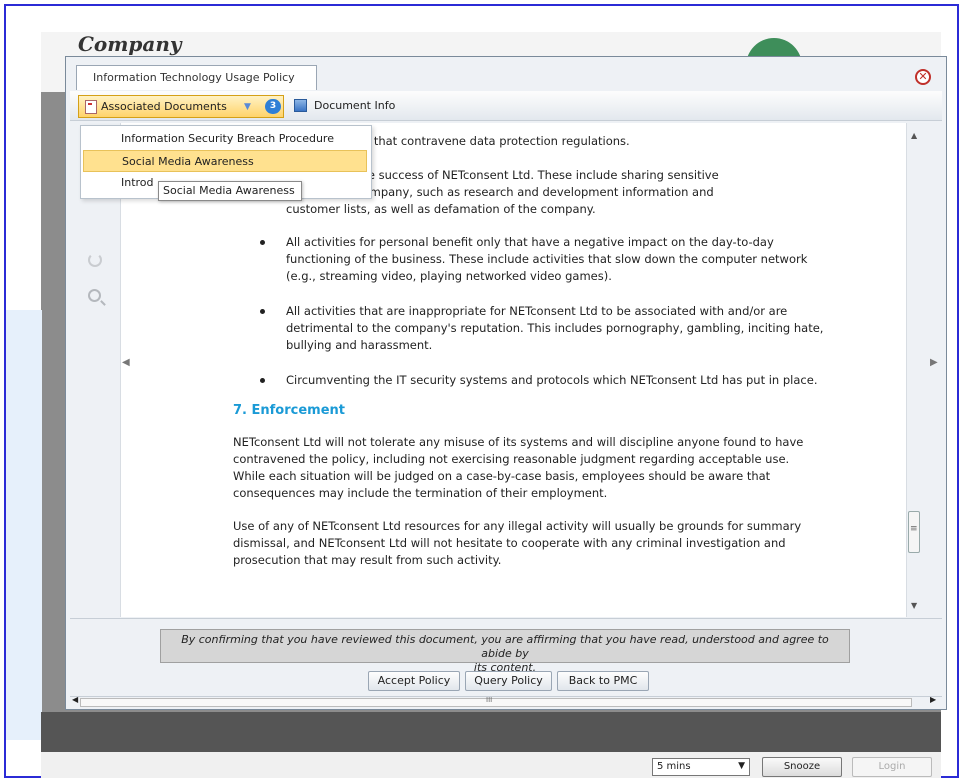 The height and width of the screenshot is (784, 965). Describe the element at coordinates (196, 77) in the screenshot. I see `tab-policy-title: Information Technology Usage Policy` at that location.